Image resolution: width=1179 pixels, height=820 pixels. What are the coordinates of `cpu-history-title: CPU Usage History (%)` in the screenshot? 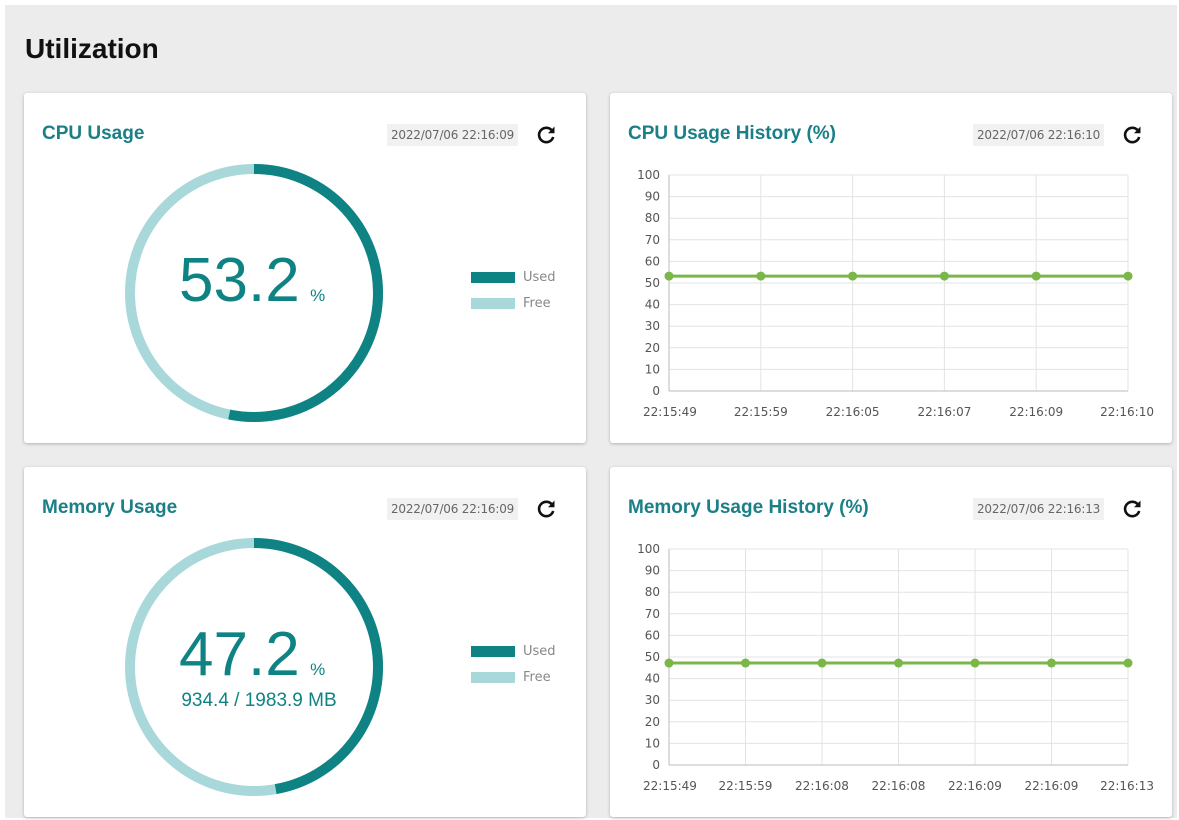 It's located at (732, 133).